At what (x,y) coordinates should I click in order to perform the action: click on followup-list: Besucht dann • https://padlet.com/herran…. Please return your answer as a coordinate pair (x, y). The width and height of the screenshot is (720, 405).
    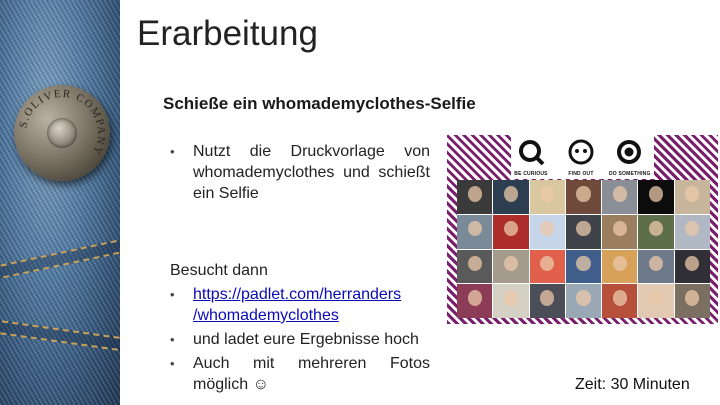
    Looking at the image, I should click on (300, 329).